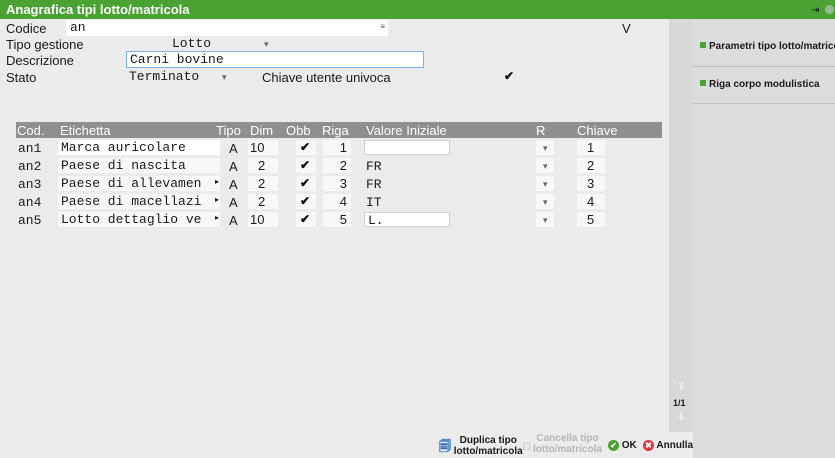 The width and height of the screenshot is (835, 458). What do you see at coordinates (139, 201) in the screenshot?
I see `cell-etichetta: Paese di macellazi ▸` at bounding box center [139, 201].